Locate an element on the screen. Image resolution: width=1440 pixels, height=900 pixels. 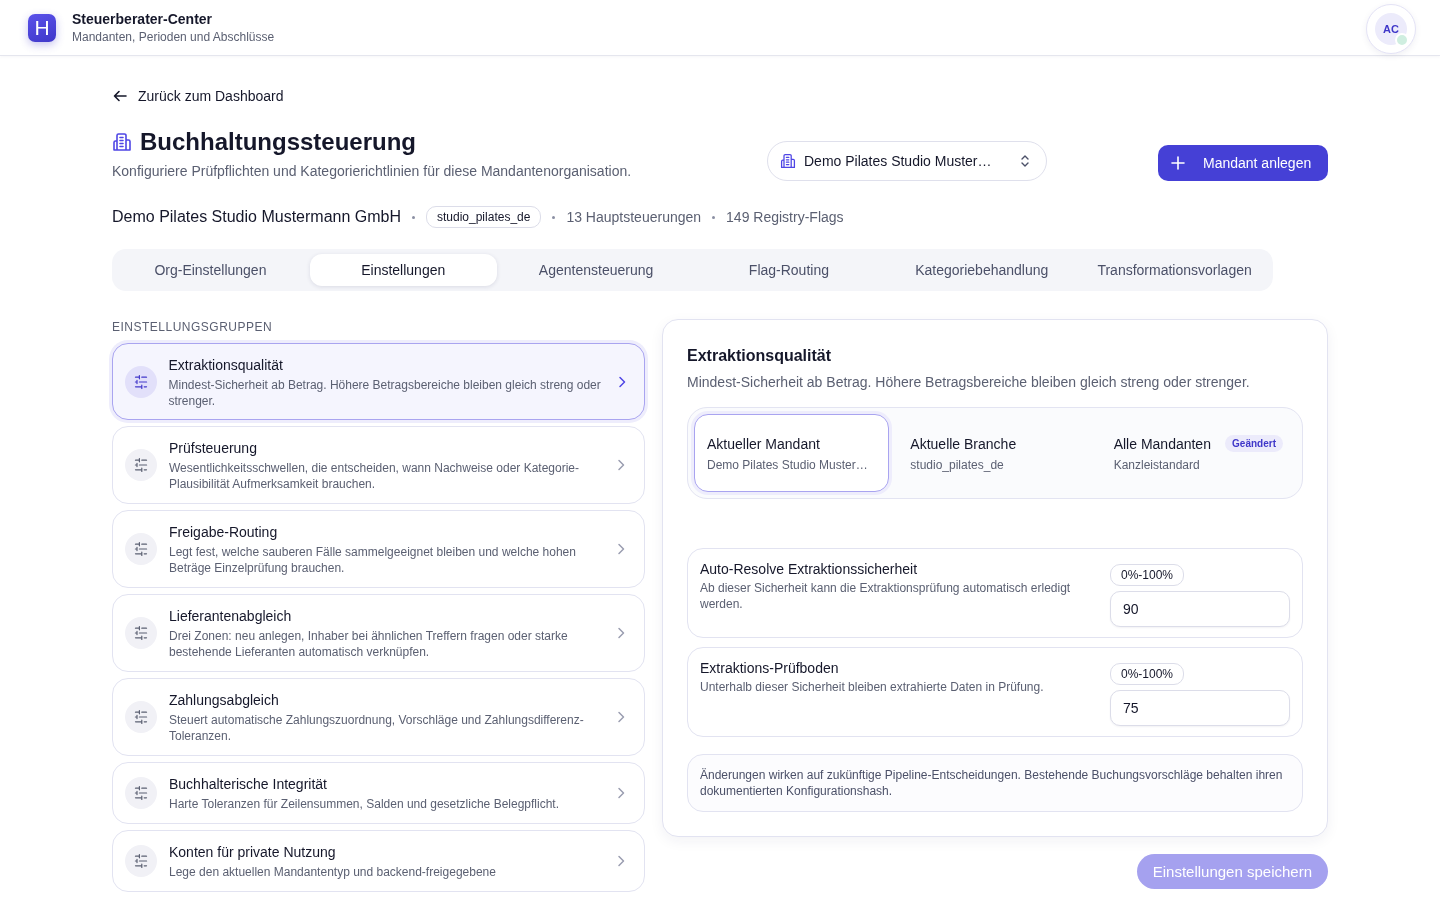
settings-group-item: Buchhalterische Integrität Harte Toleranzen für Zeilensummen, Salden und gesetzliche Belegpflicht. is located at coordinates (378, 793).